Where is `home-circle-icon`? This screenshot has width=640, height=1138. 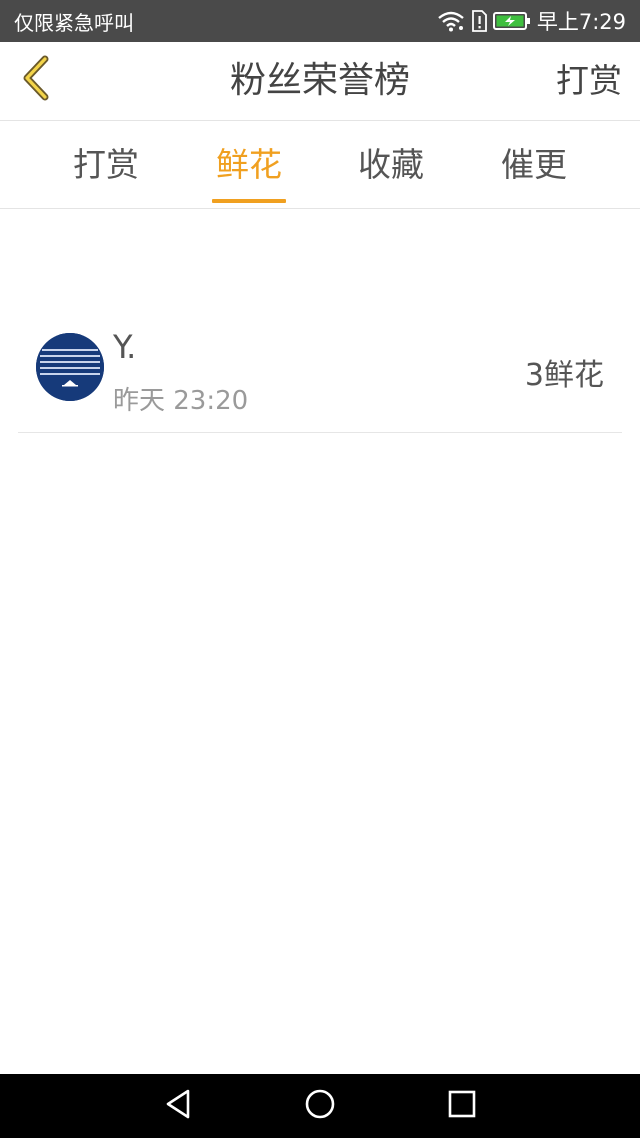
home-circle-icon is located at coordinates (320, 1106).